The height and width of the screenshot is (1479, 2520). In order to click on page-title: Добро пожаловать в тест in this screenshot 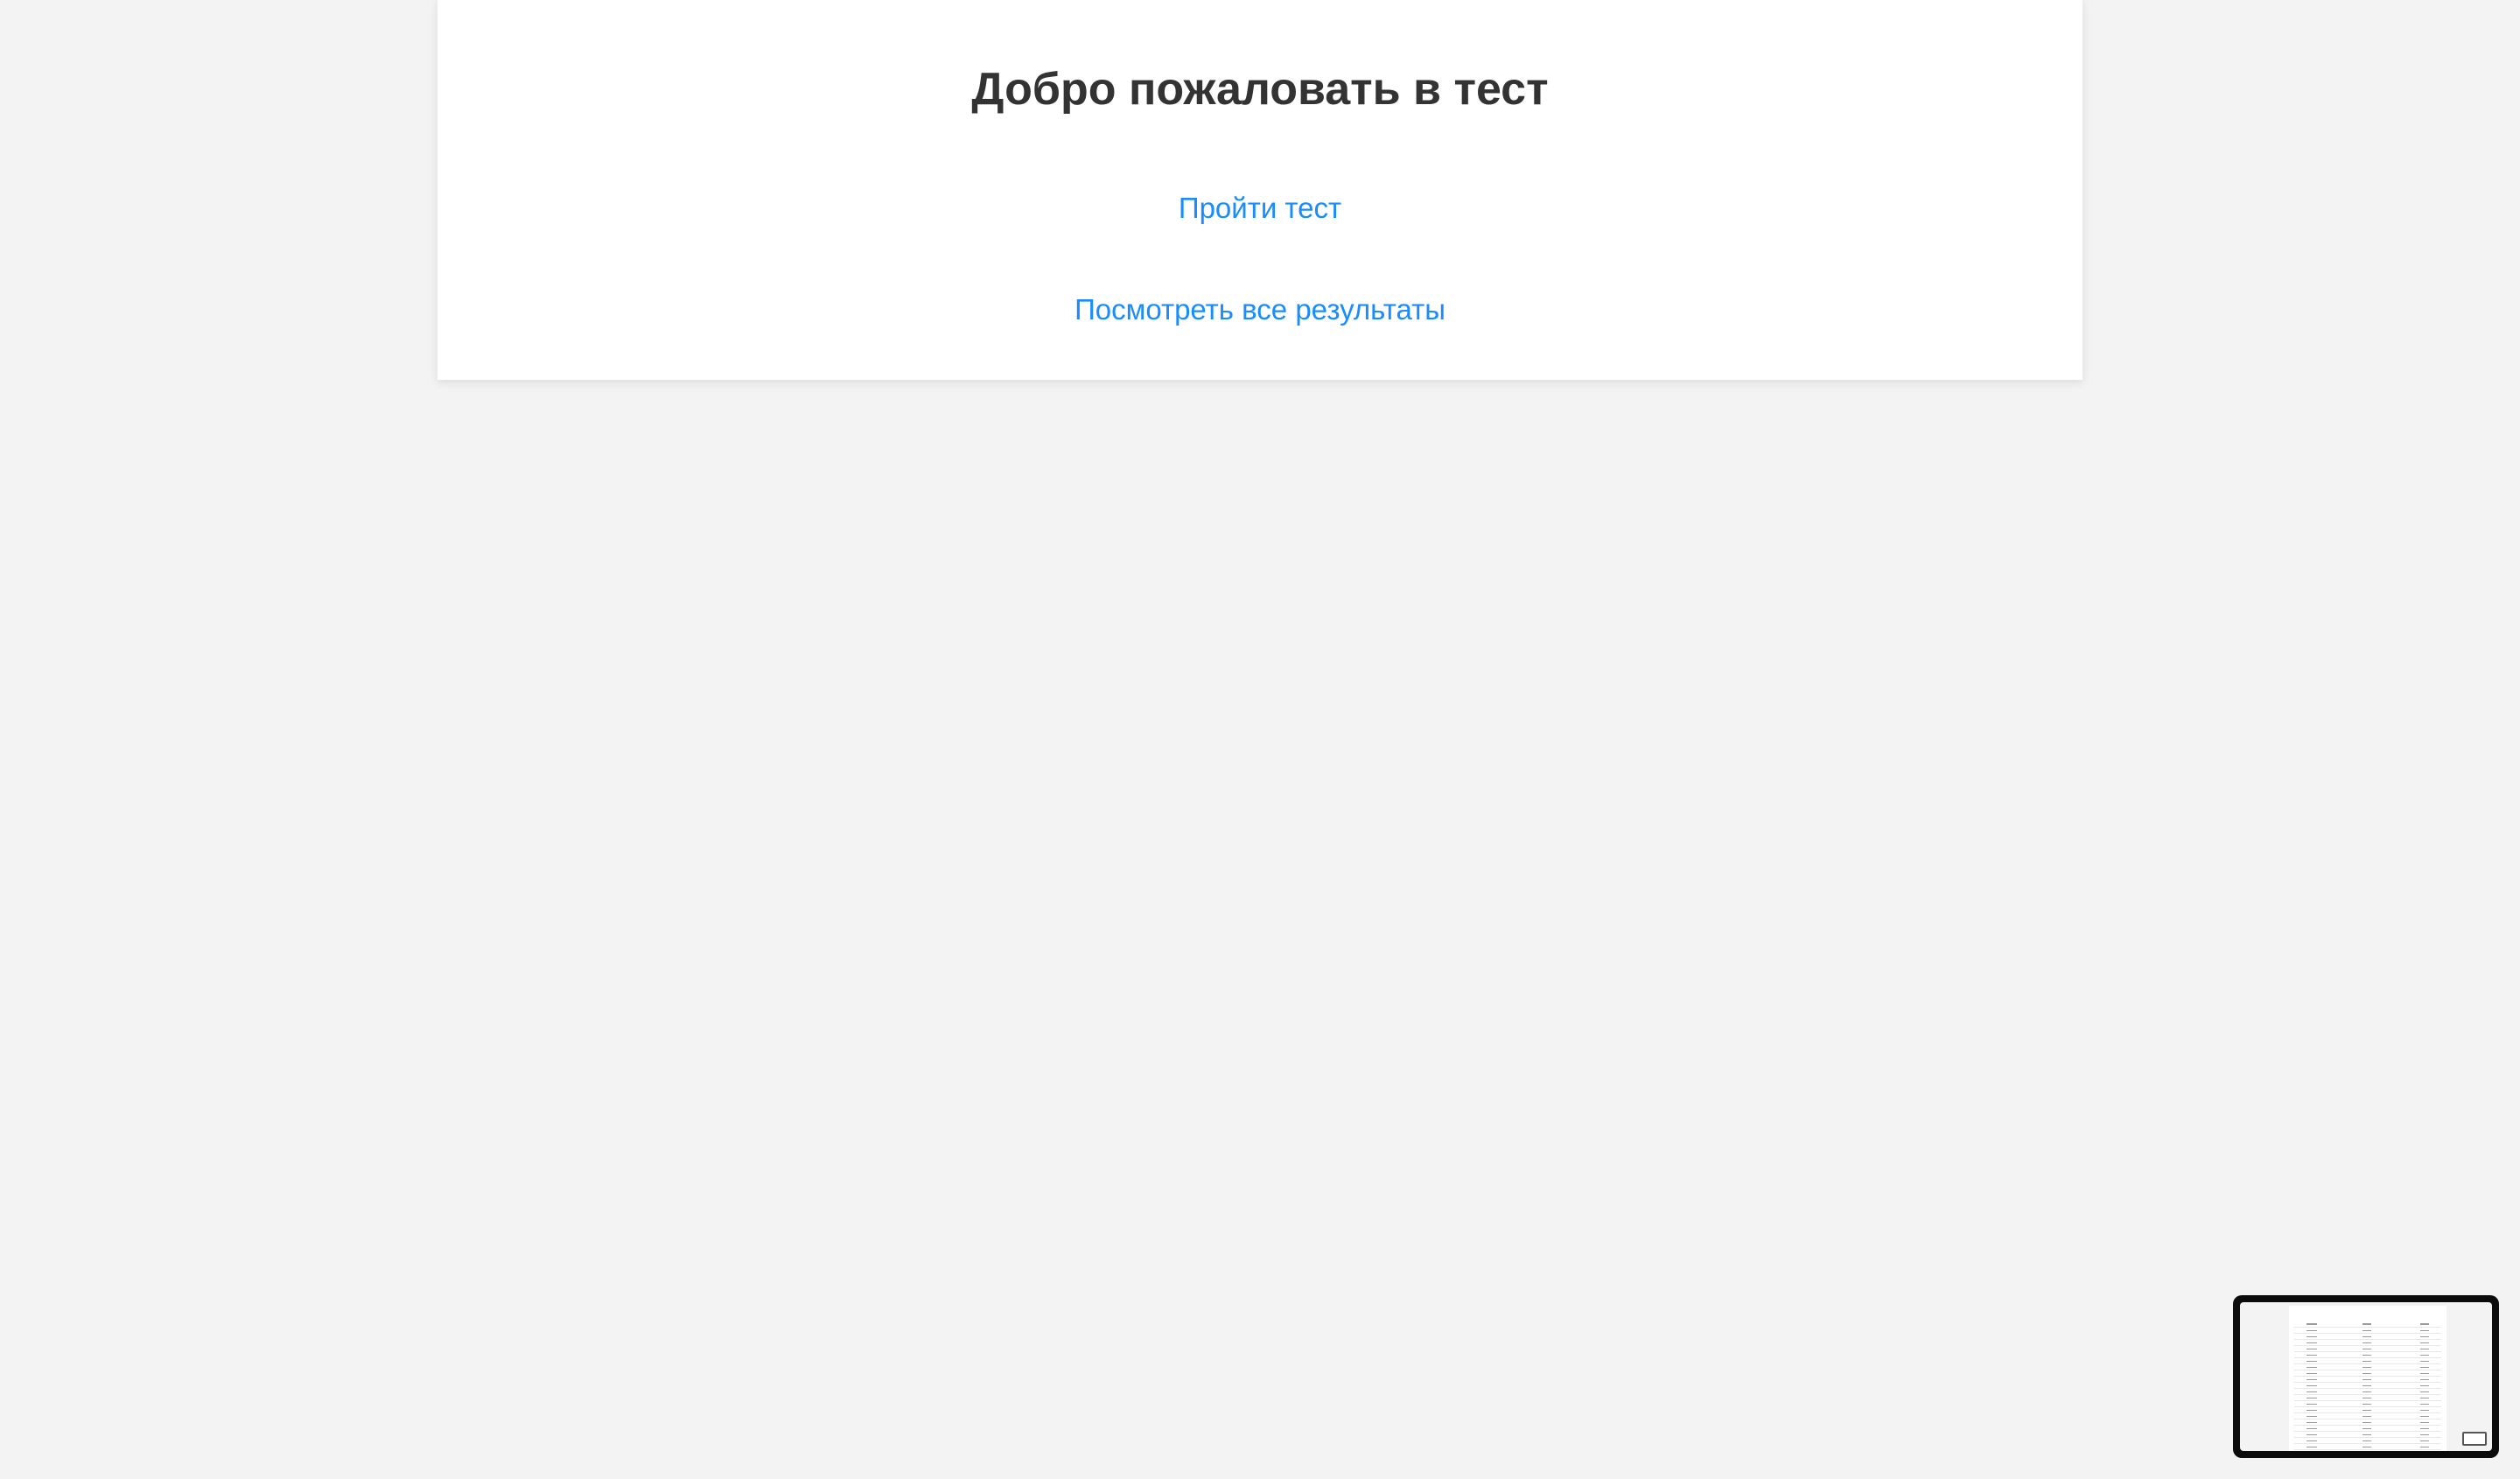, I will do `click(1260, 90)`.